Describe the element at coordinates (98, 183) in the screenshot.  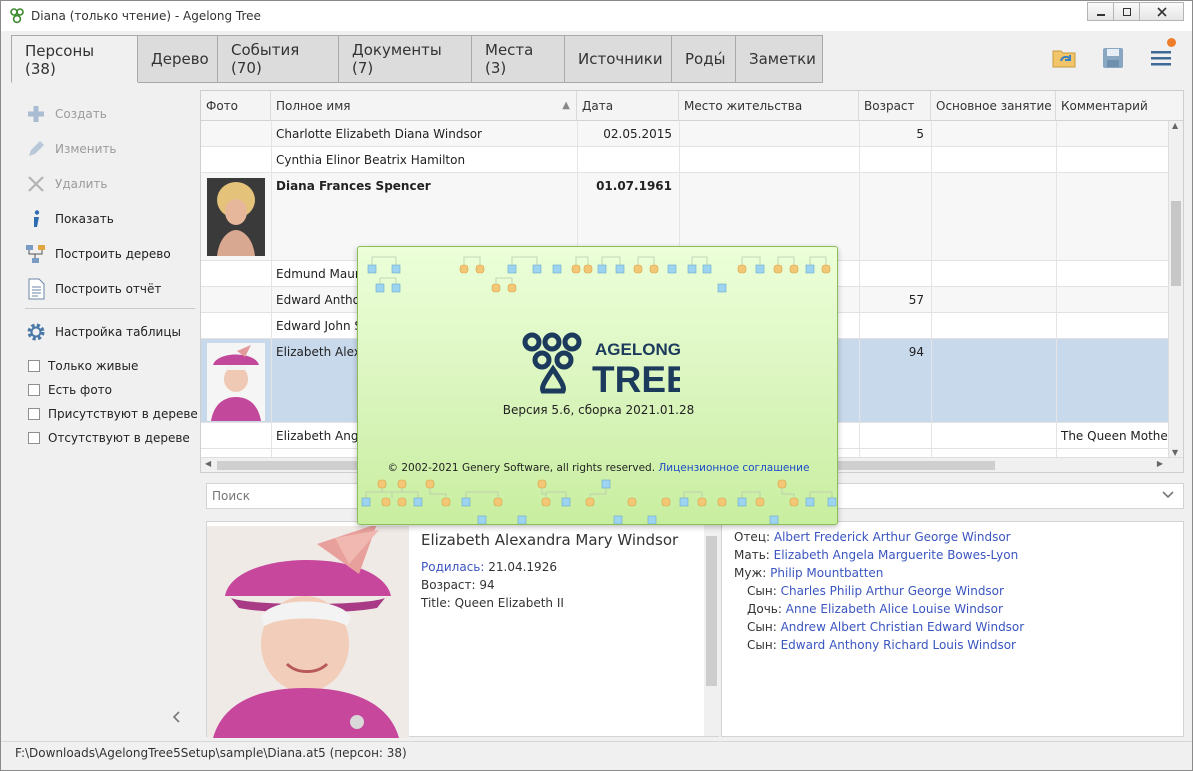
I see `delete-button: Удалить` at that location.